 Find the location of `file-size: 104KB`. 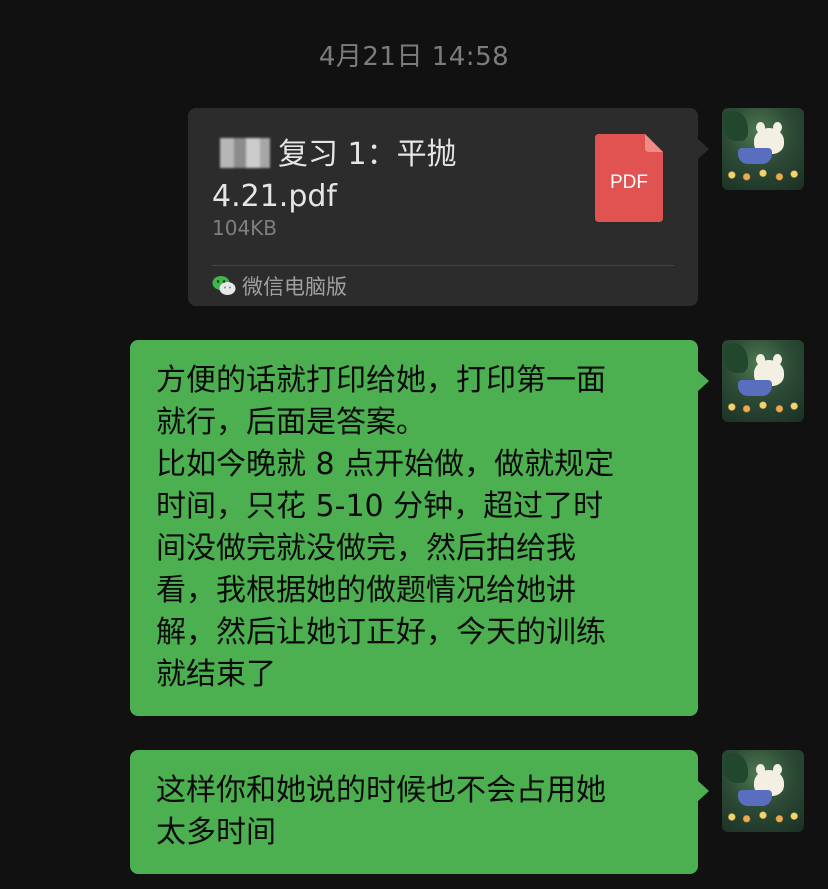

file-size: 104KB is located at coordinates (245, 228).